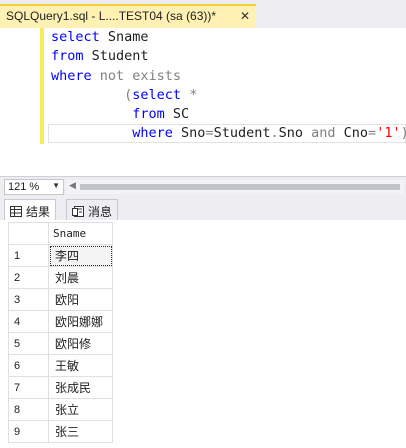 This screenshot has height=448, width=406. I want to click on close-icon: ✕, so click(245, 16).